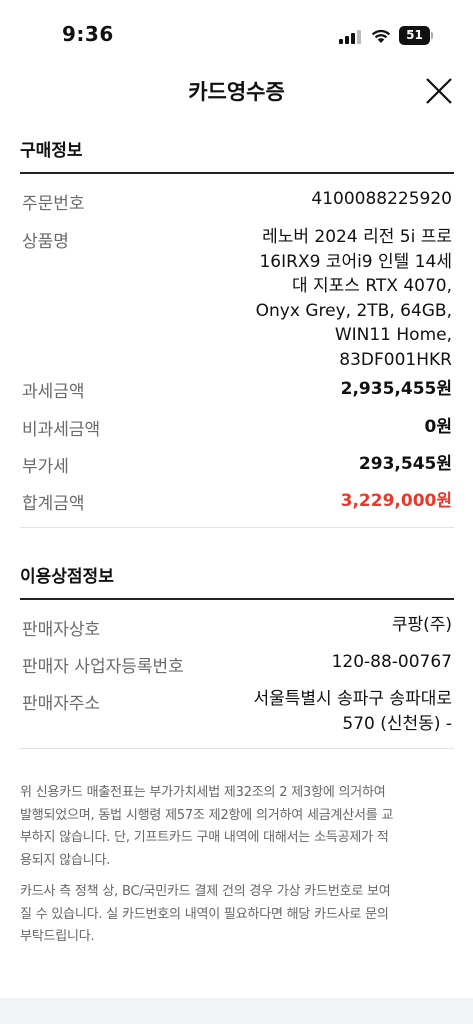 The image size is (473, 1024). Describe the element at coordinates (439, 91) in the screenshot. I see `close-icon` at that location.